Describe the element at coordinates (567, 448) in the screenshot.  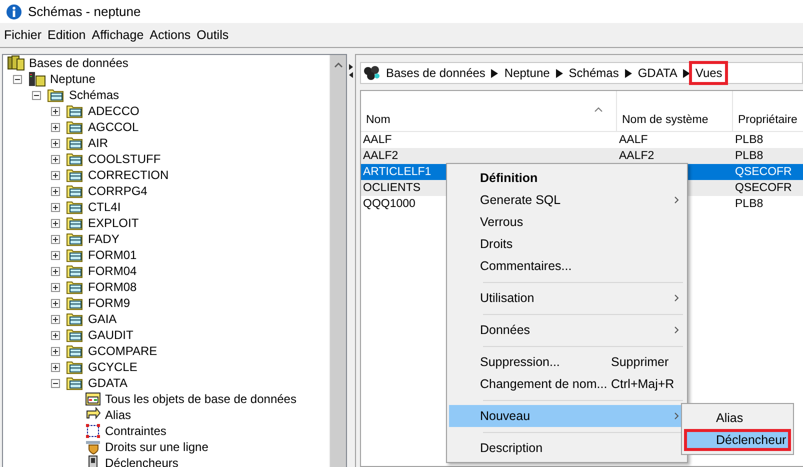
I see `menu-item: Description` at that location.